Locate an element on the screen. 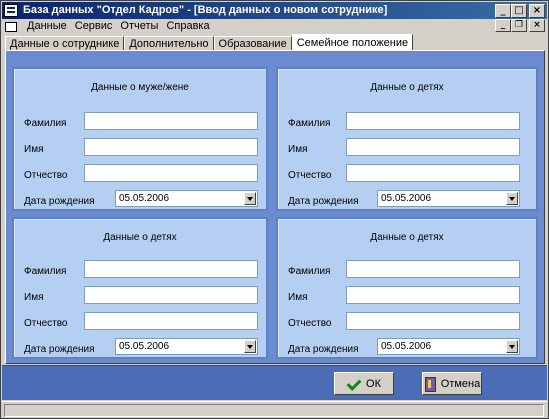  database-app-icon is located at coordinates (11, 10).